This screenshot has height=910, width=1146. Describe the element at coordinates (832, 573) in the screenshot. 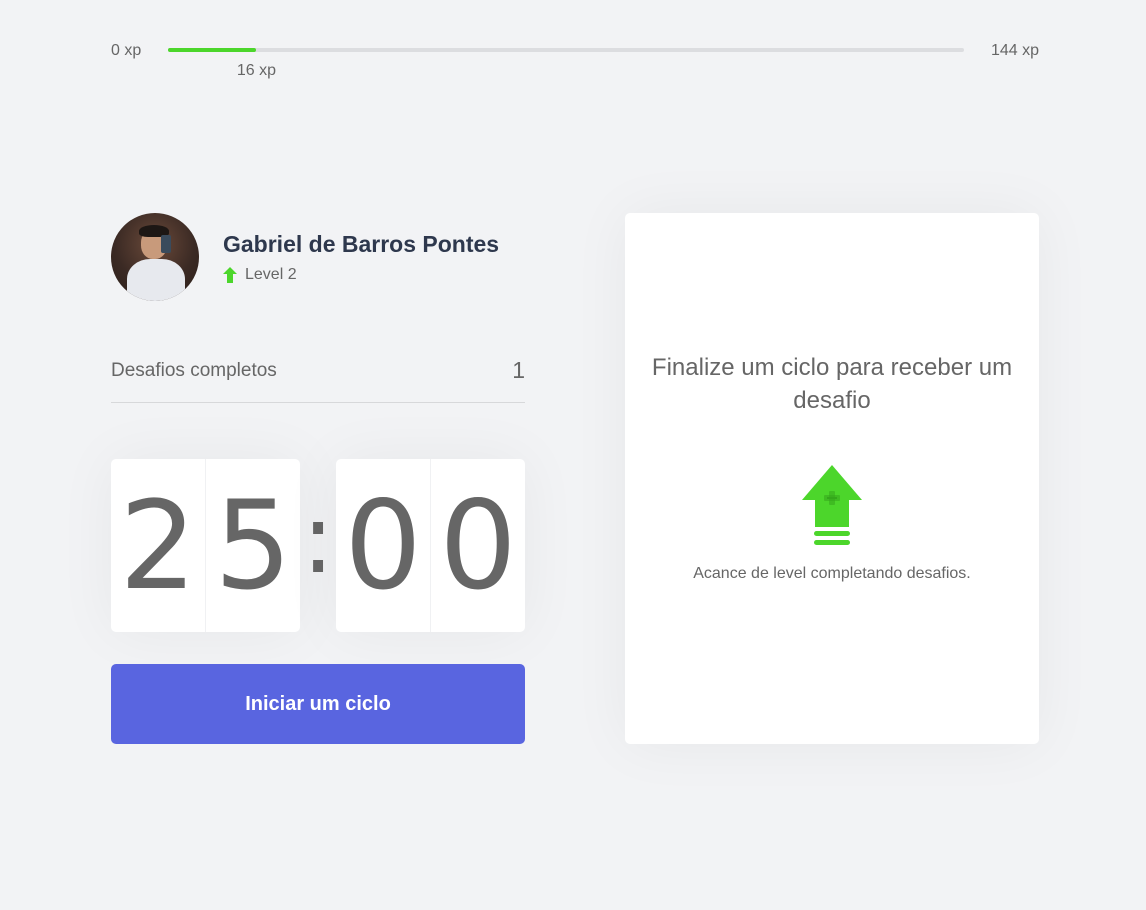

I see `challenge-box-description: Acance de level completando desafios.` at that location.